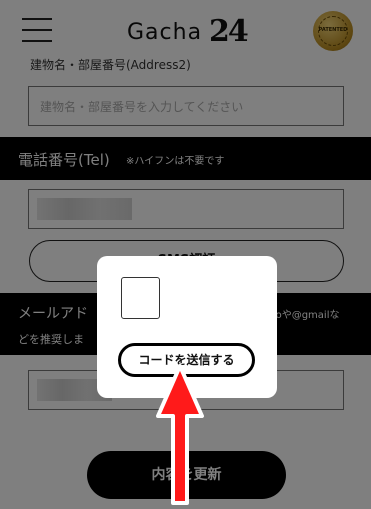  I want to click on verification-code-input, so click(140, 298).